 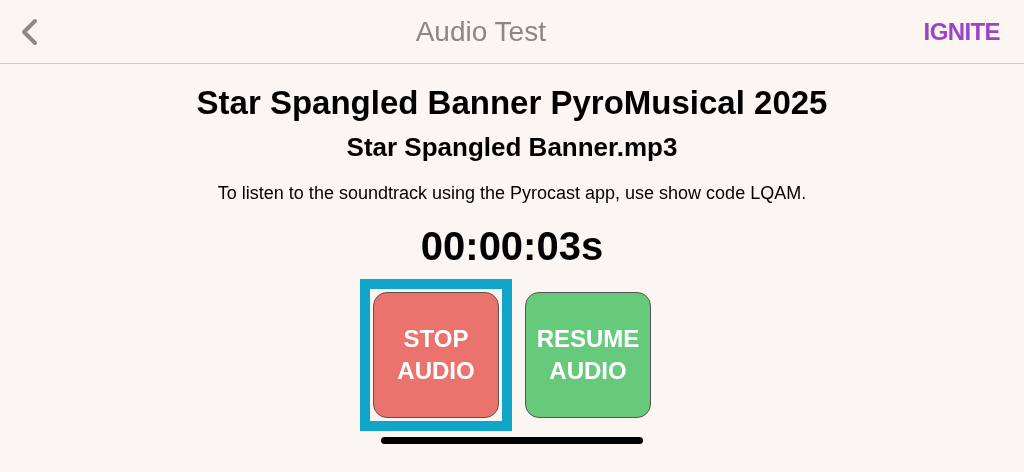 What do you see at coordinates (512, 246) in the screenshot?
I see `timer: 00:00:03s` at bounding box center [512, 246].